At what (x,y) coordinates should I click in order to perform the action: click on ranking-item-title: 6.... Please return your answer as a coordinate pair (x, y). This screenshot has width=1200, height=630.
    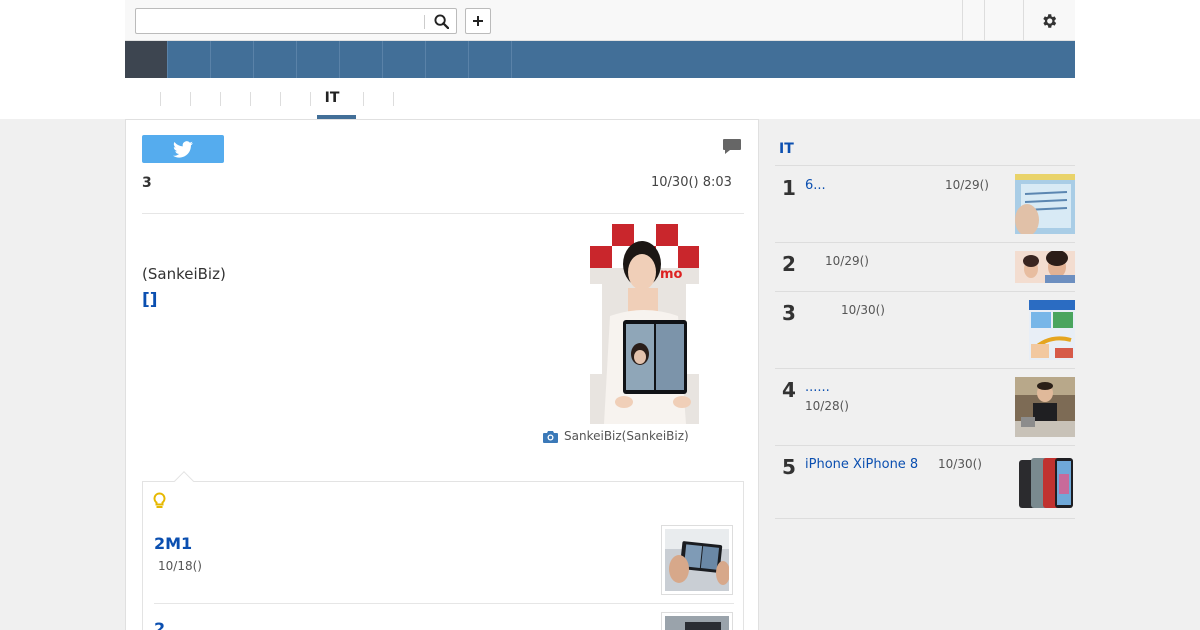
    Looking at the image, I should click on (815, 185).